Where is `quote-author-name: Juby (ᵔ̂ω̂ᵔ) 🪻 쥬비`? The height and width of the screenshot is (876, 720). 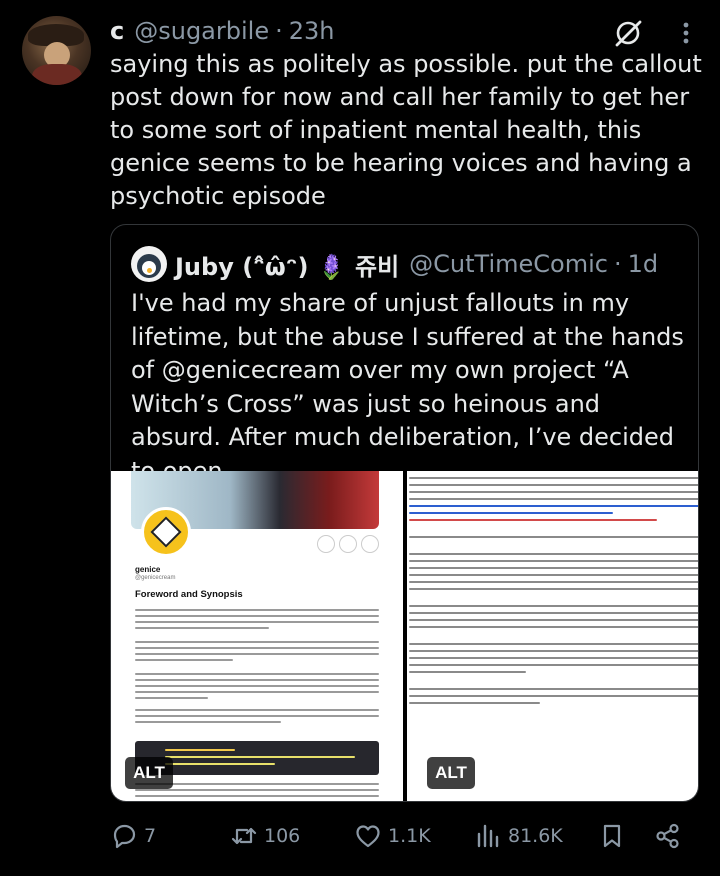
quote-author-name: Juby (ᵔ̂ω̂ᵔ) 🪻 쥬비 is located at coordinates (287, 264).